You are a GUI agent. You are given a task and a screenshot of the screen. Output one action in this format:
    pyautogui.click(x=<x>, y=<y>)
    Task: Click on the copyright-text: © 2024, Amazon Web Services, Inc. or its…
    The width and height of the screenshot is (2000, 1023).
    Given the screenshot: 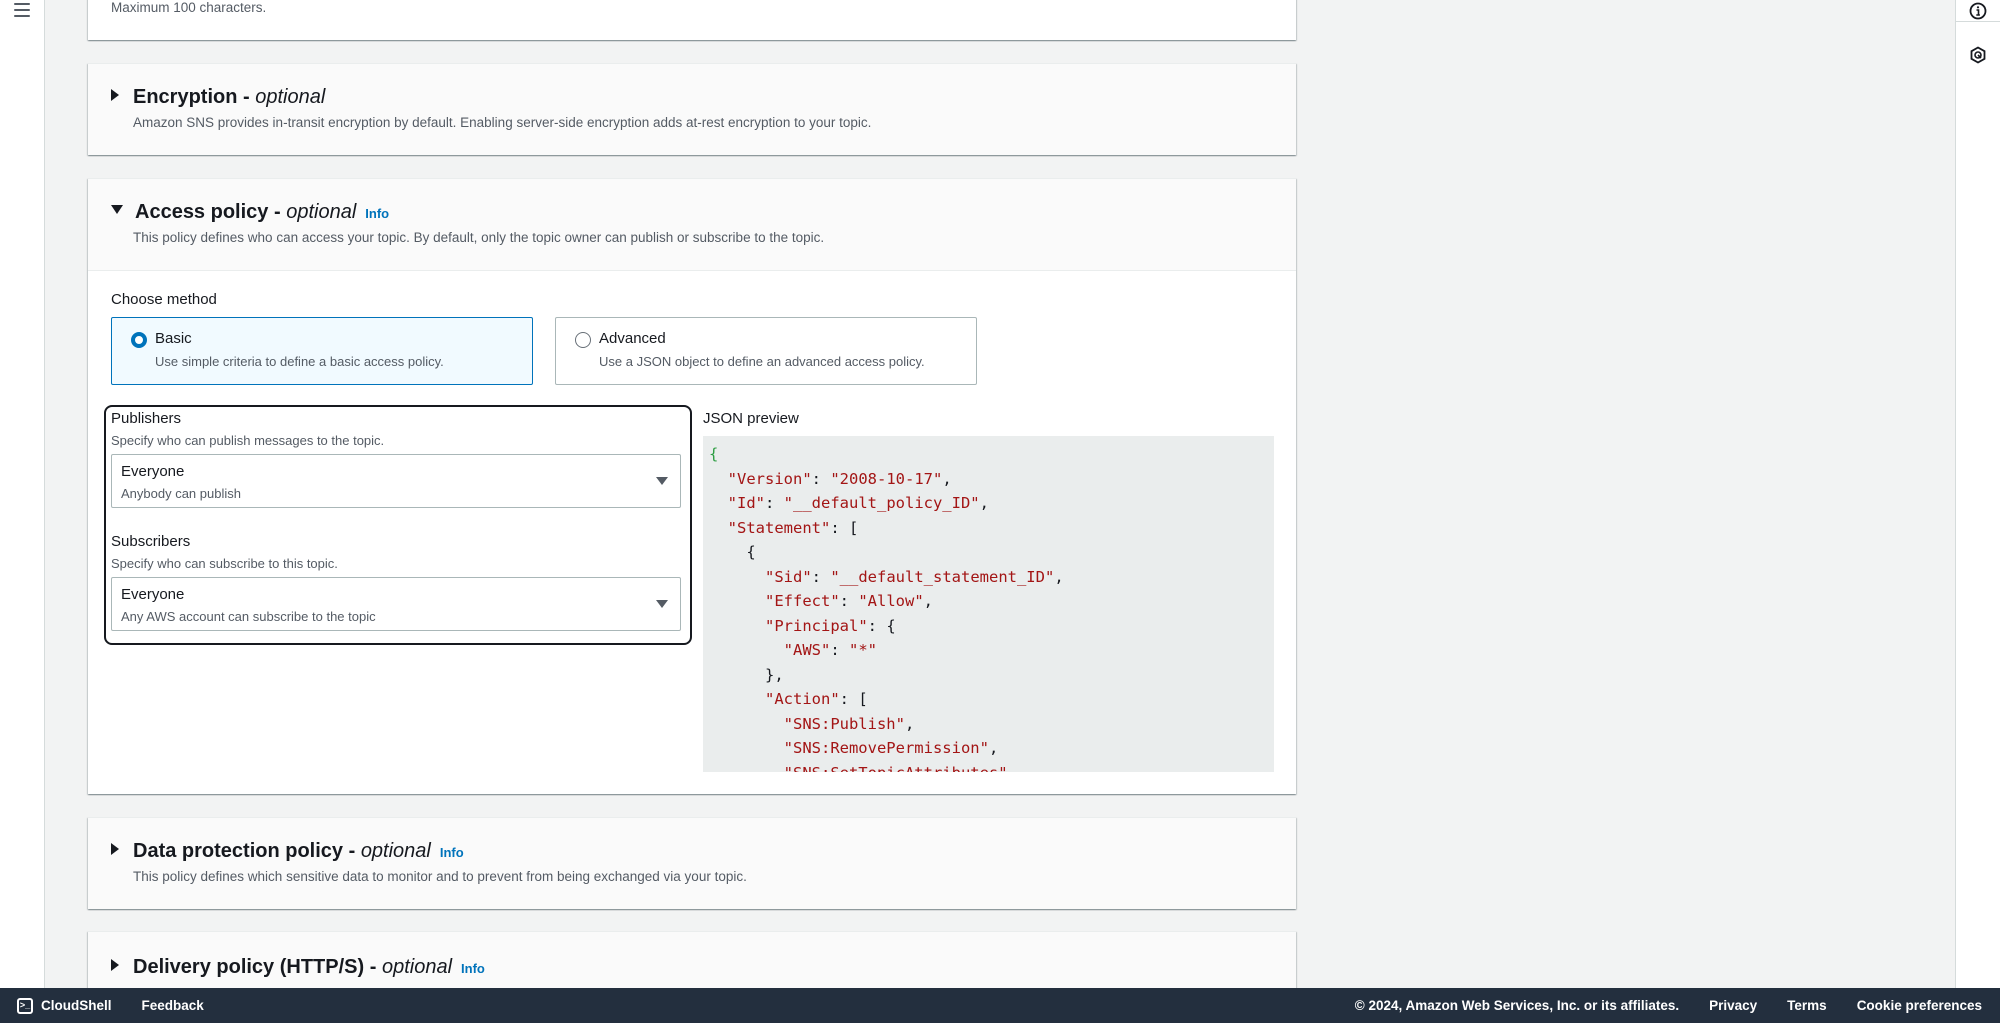 What is the action you would take?
    pyautogui.click(x=1517, y=1005)
    